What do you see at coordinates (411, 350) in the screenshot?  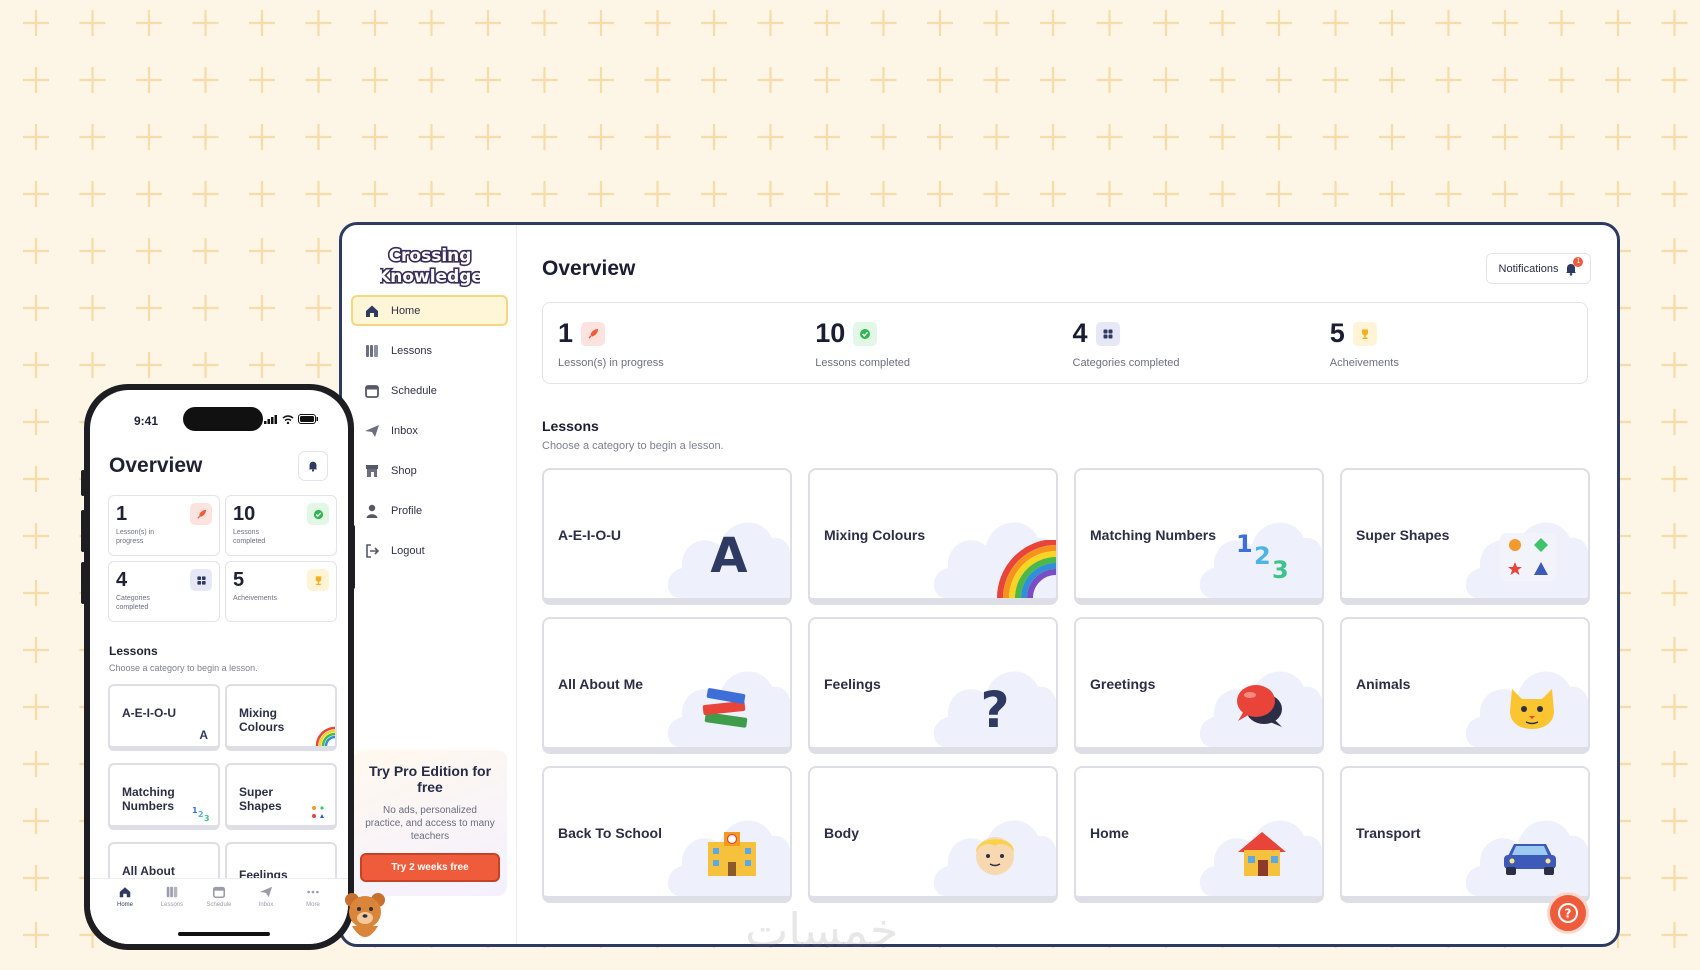 I see `sidebar-item-label: Lessons` at bounding box center [411, 350].